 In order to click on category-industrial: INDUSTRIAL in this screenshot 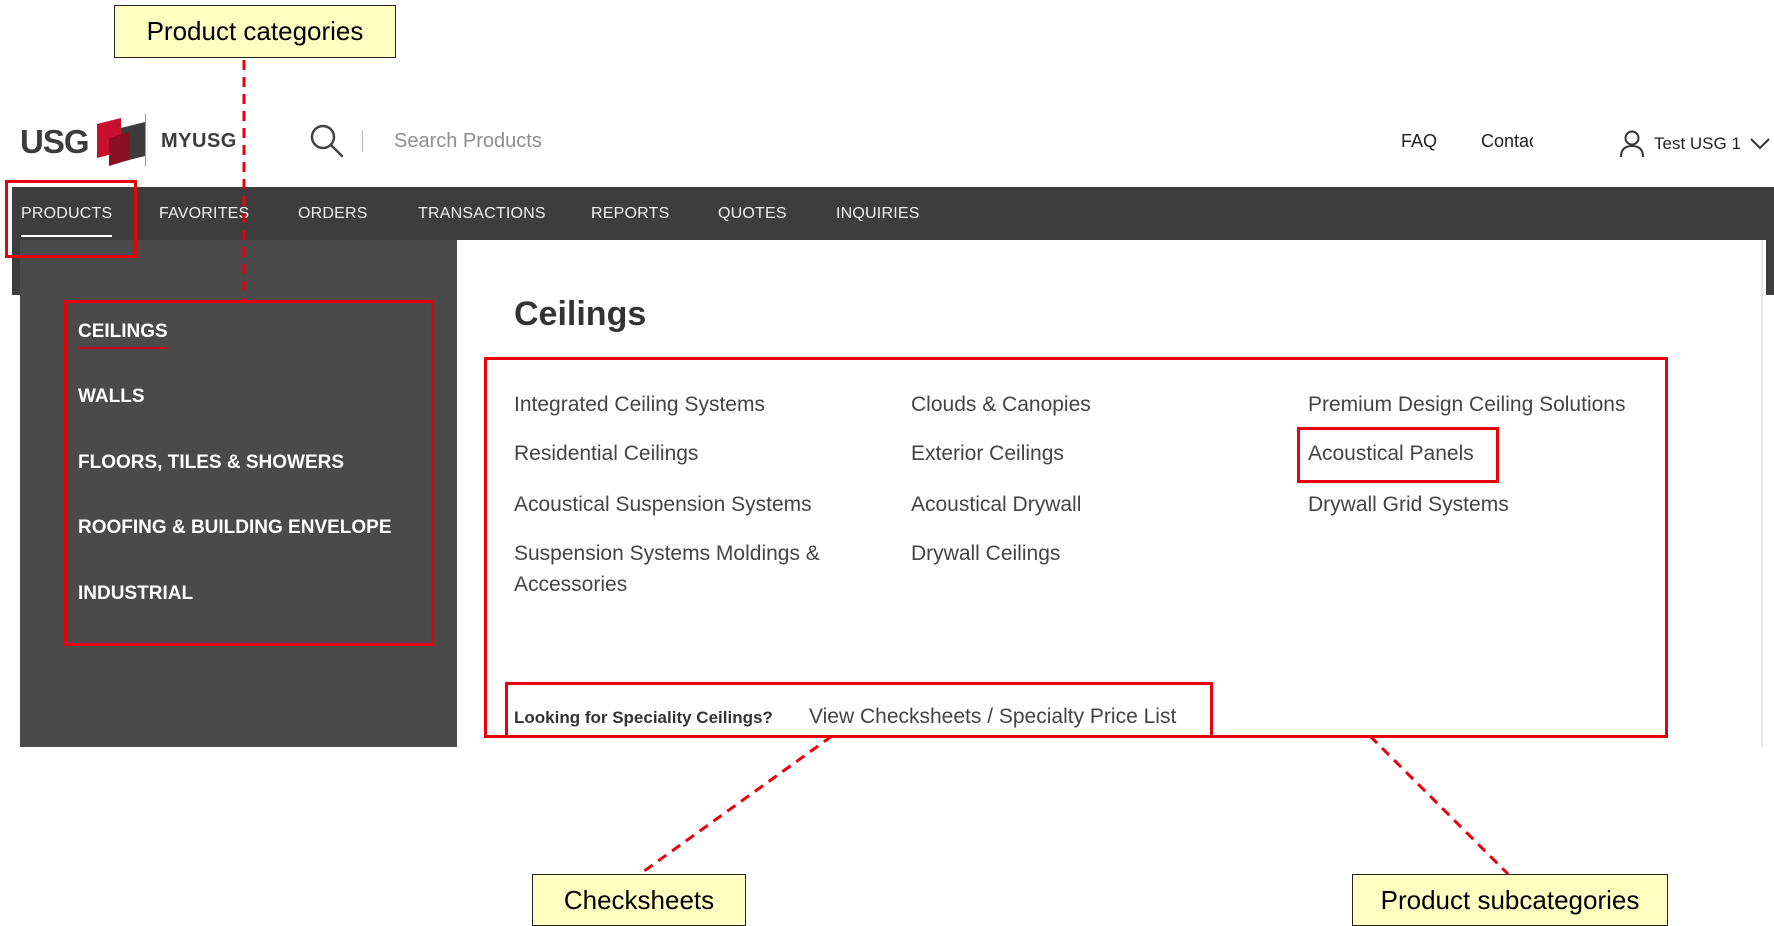, I will do `click(135, 594)`.